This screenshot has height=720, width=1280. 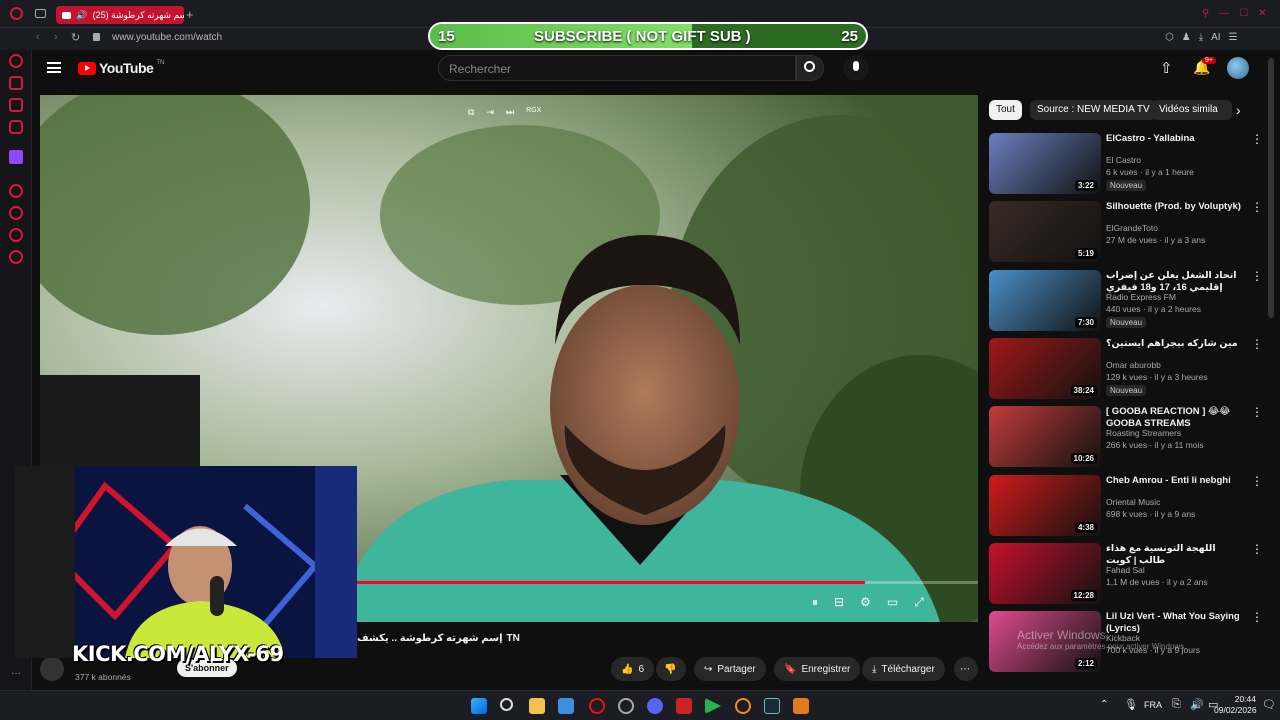 I want to click on heart-icon, so click(x=16, y=235).